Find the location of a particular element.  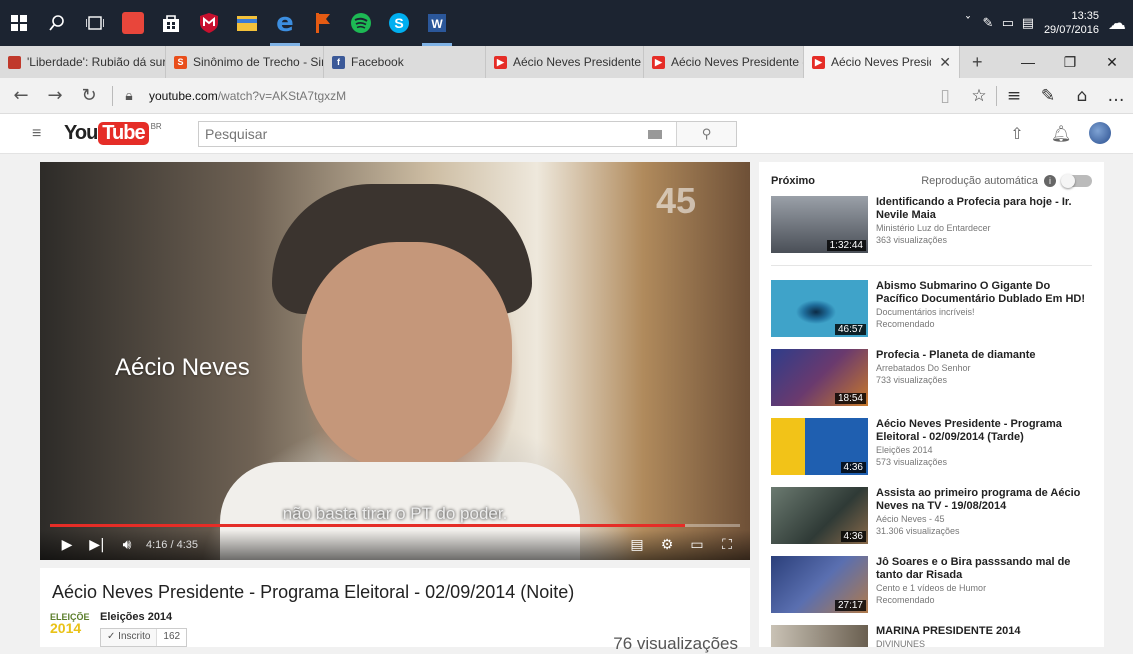

avatar is located at coordinates (1100, 133).